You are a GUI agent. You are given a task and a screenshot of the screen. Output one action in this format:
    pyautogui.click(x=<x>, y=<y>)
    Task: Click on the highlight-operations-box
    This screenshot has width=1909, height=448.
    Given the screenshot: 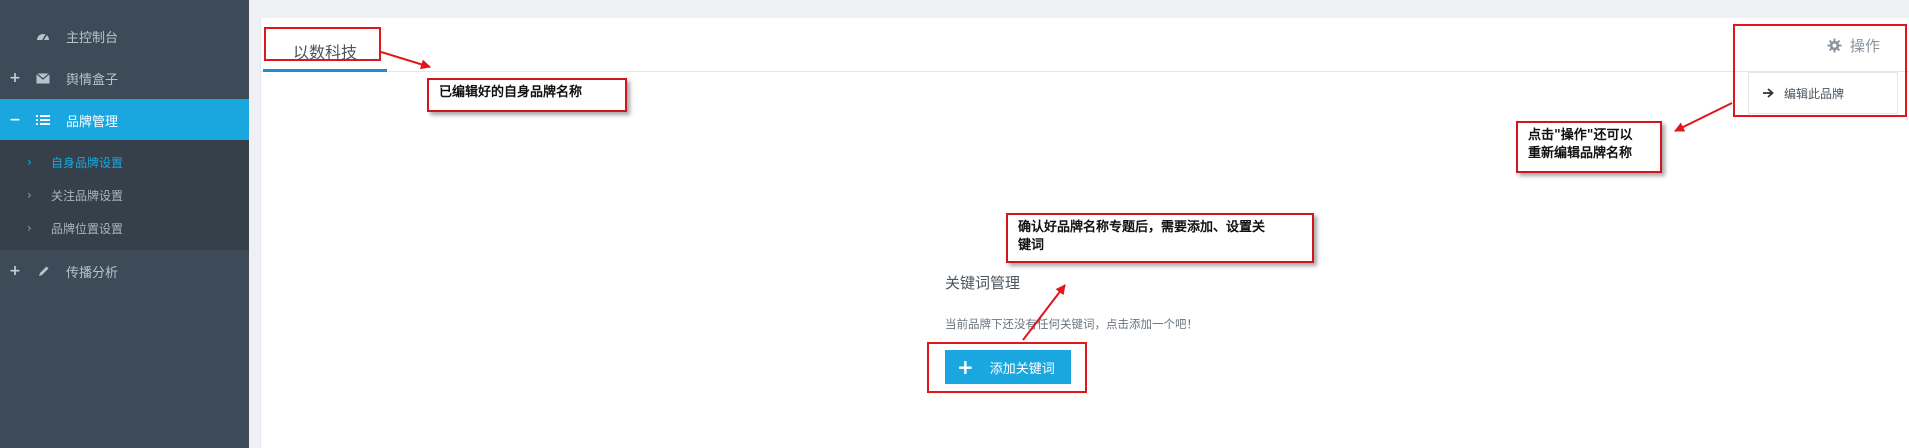 What is the action you would take?
    pyautogui.click(x=1820, y=70)
    